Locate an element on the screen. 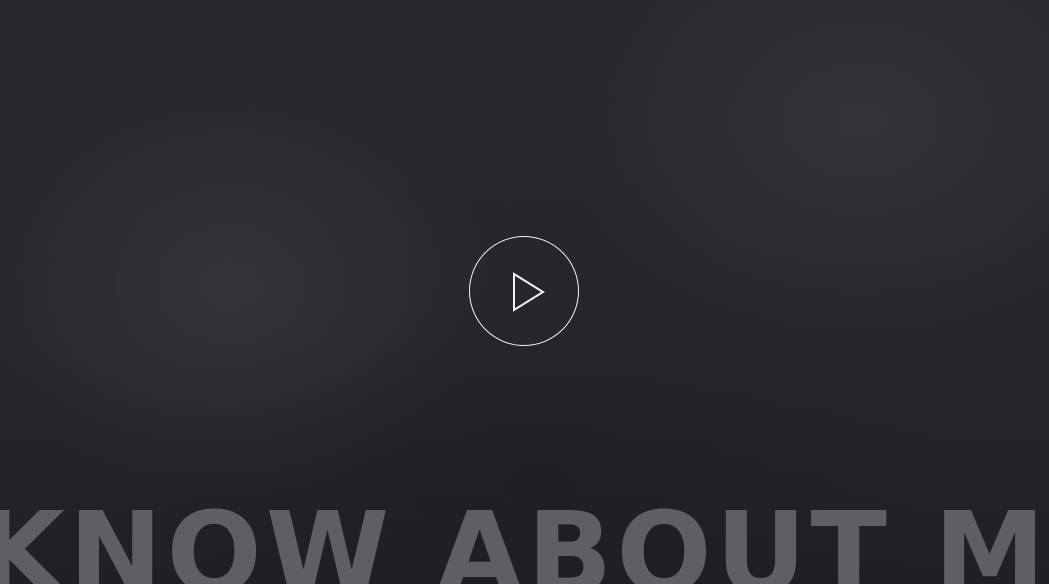 Image resolution: width=1049 pixels, height=584 pixels. play-button is located at coordinates (524, 291).